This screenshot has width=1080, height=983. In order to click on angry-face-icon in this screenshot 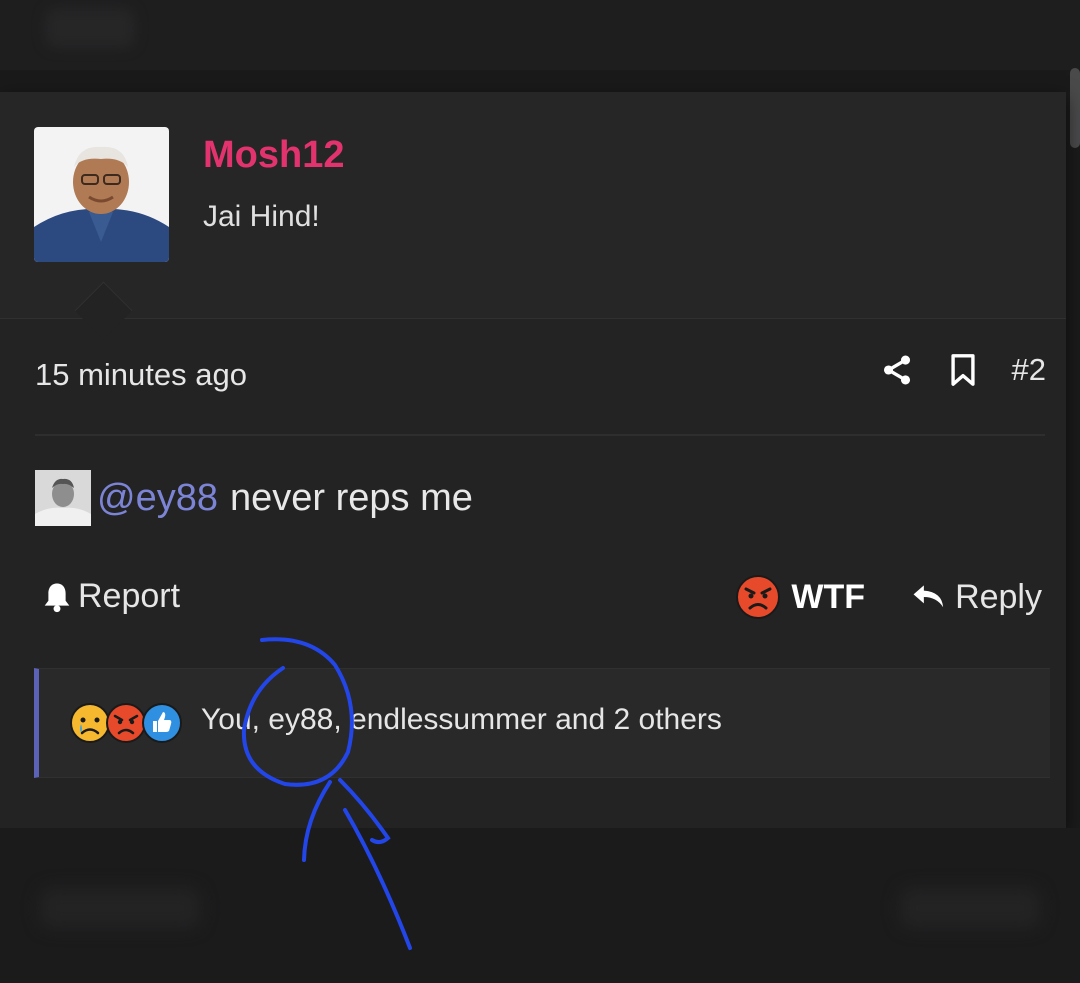, I will do `click(758, 597)`.